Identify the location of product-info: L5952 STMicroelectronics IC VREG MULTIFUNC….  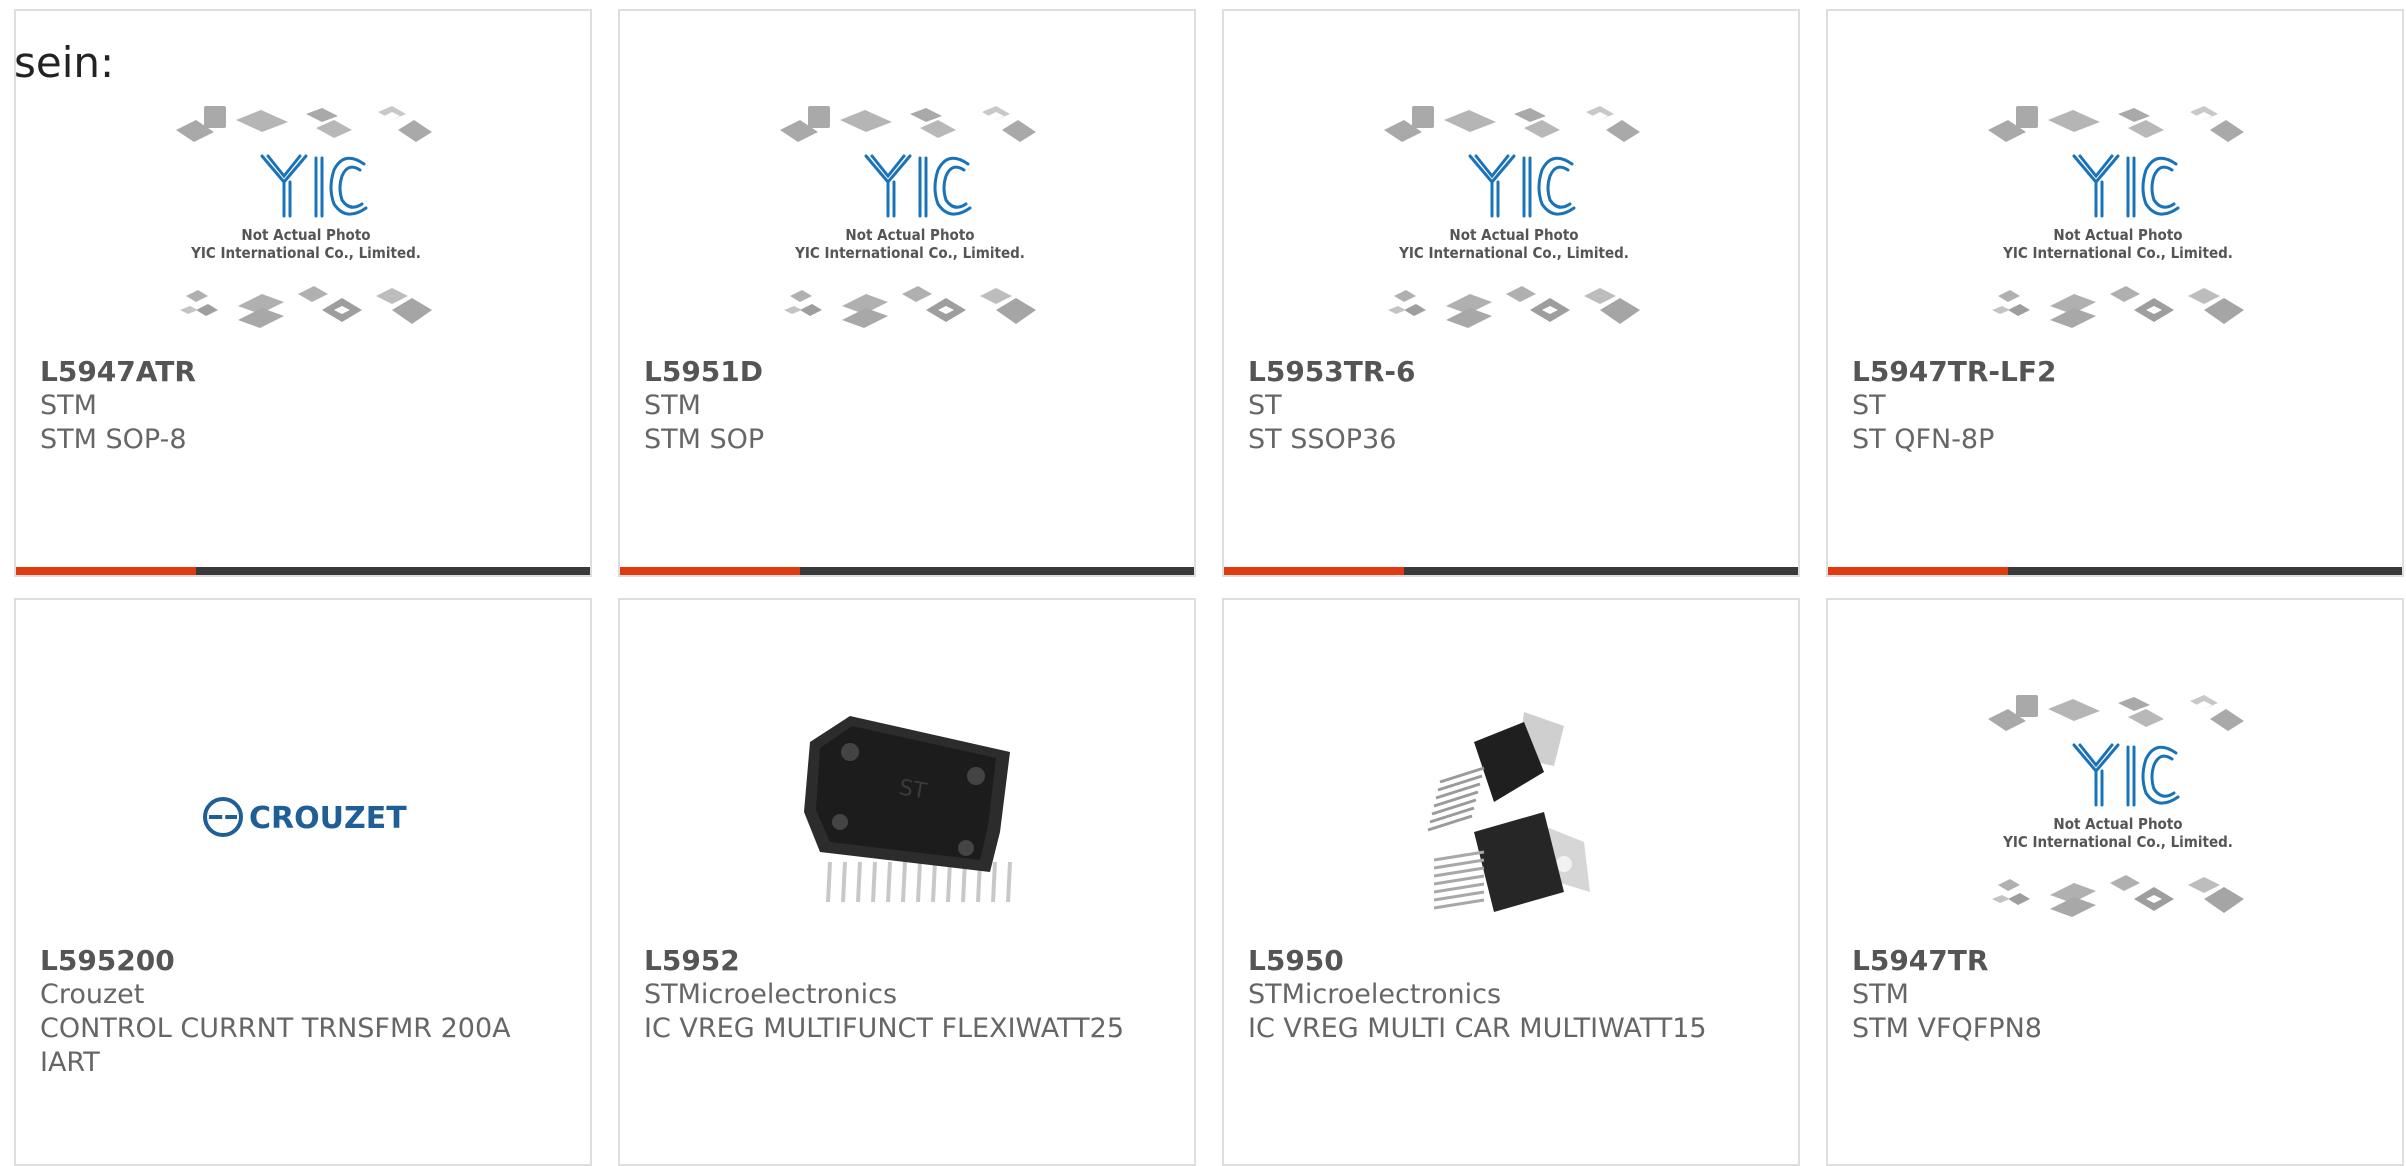
(909, 995).